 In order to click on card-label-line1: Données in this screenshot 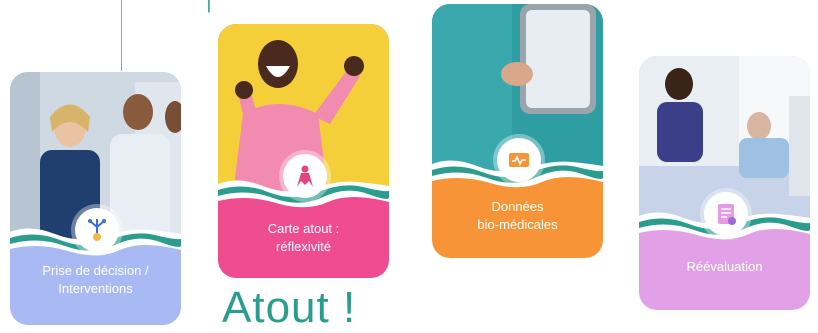, I will do `click(517, 206)`.